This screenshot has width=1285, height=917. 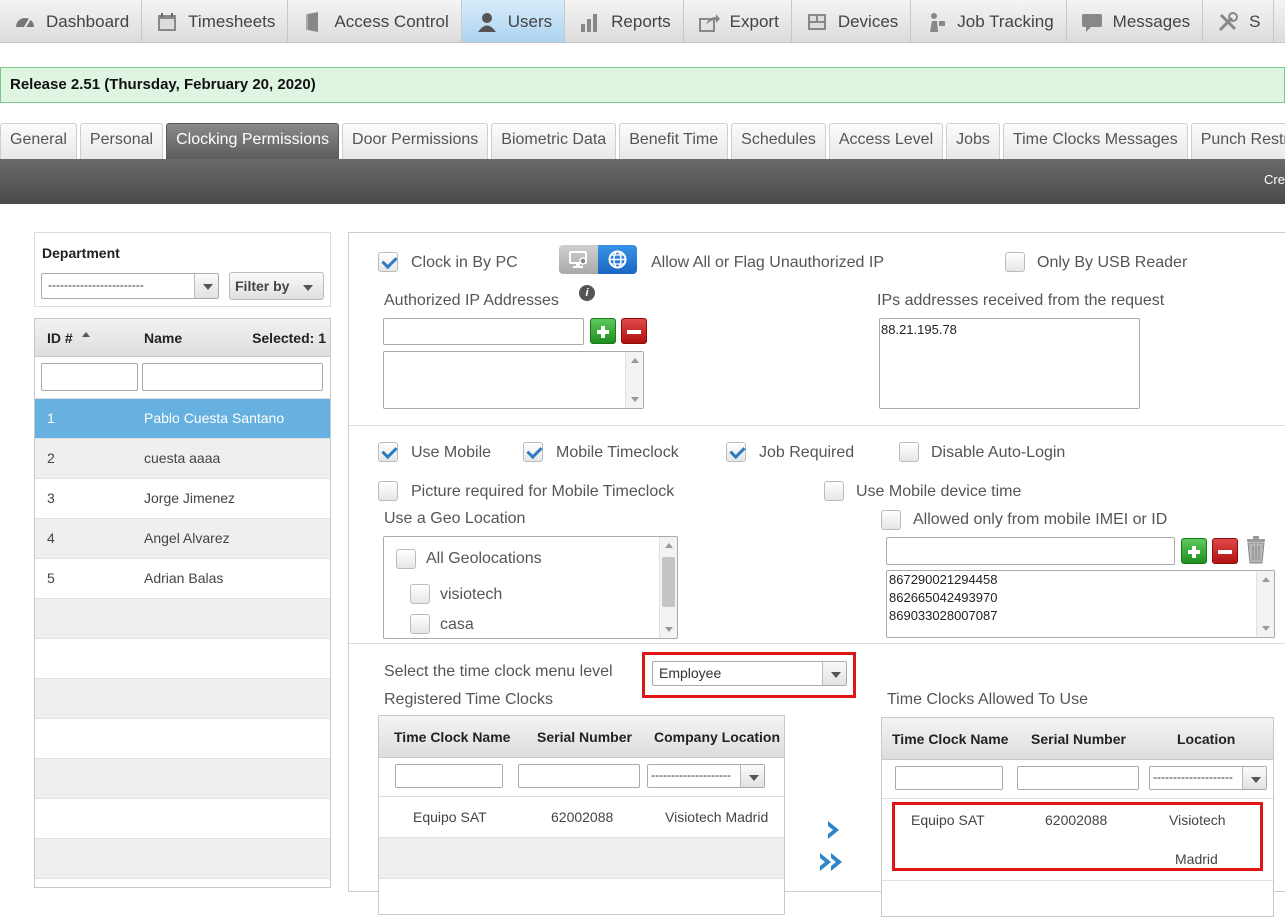 I want to click on remove-ip-button, so click(x=634, y=331).